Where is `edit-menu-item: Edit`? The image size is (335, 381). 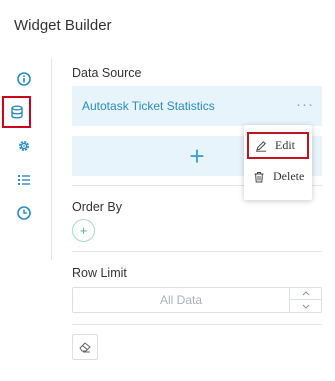
edit-menu-item: Edit is located at coordinates (278, 145).